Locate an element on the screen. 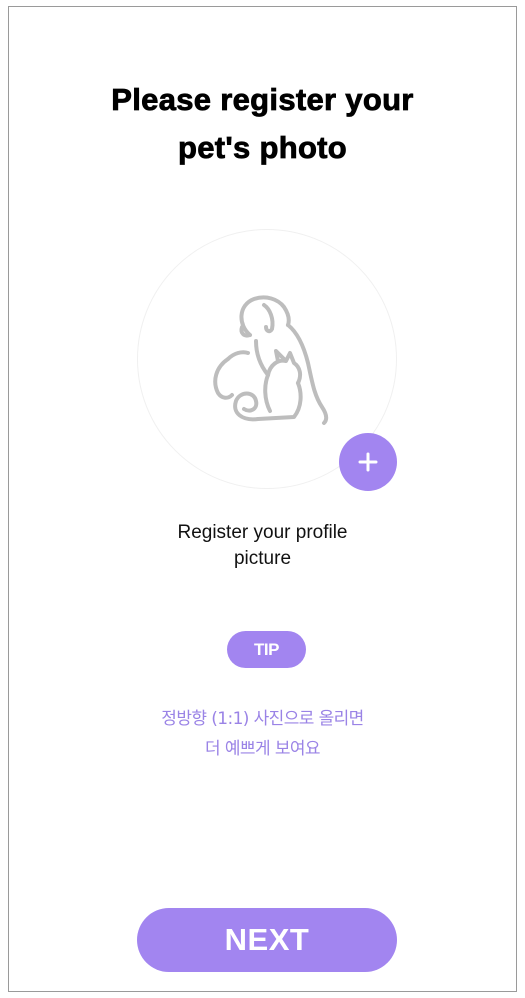 The width and height of the screenshot is (525, 998). tip-text-line-1: 정방향 (1:1) 사진으로 올리면 is located at coordinates (262, 719).